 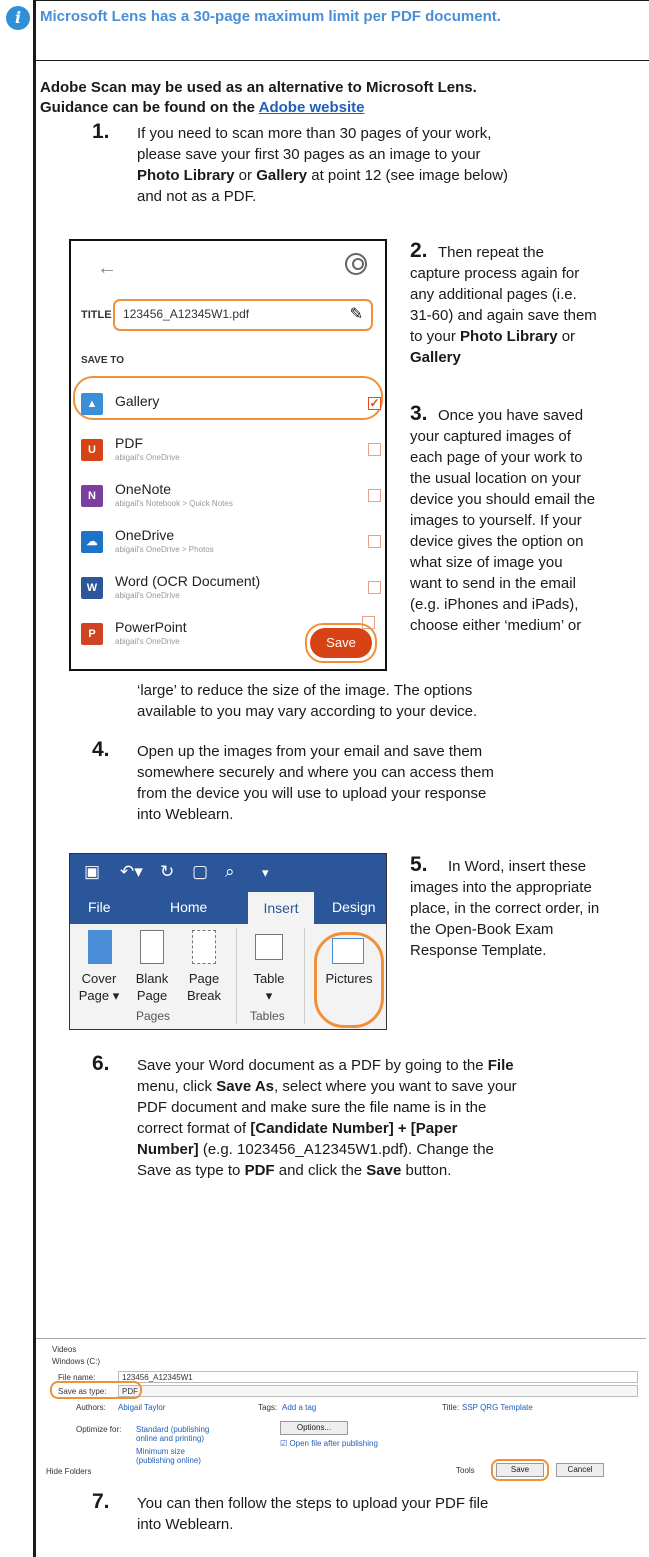 What do you see at coordinates (92, 871) in the screenshot?
I see `save-icon: ▣` at bounding box center [92, 871].